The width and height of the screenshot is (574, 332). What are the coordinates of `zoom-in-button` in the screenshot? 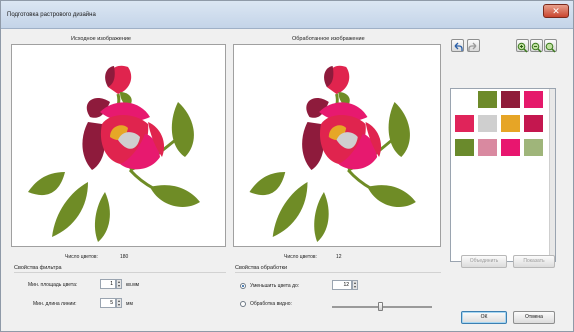 It's located at (522, 46).